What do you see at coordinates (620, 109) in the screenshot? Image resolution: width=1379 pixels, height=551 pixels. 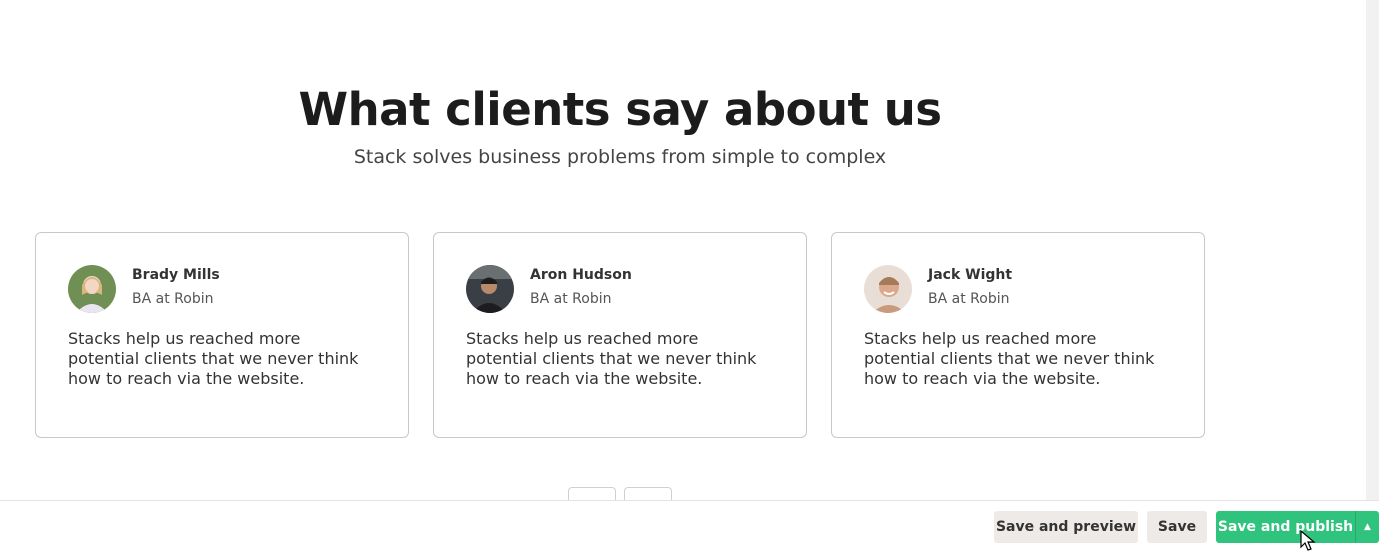 I see `section-title: What clients say about us` at bounding box center [620, 109].